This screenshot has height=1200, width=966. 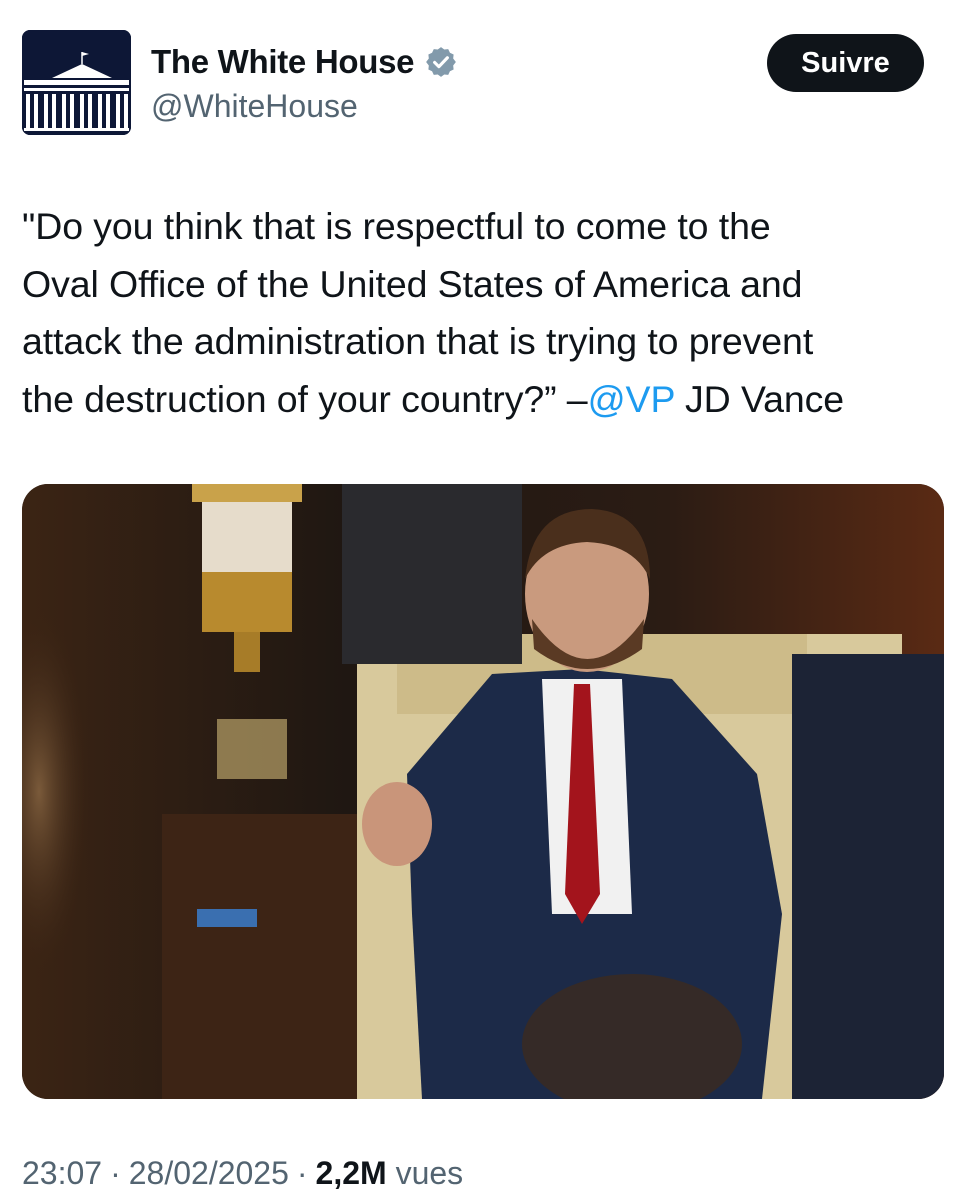 I want to click on follow-button: Suivre, so click(x=845, y=63).